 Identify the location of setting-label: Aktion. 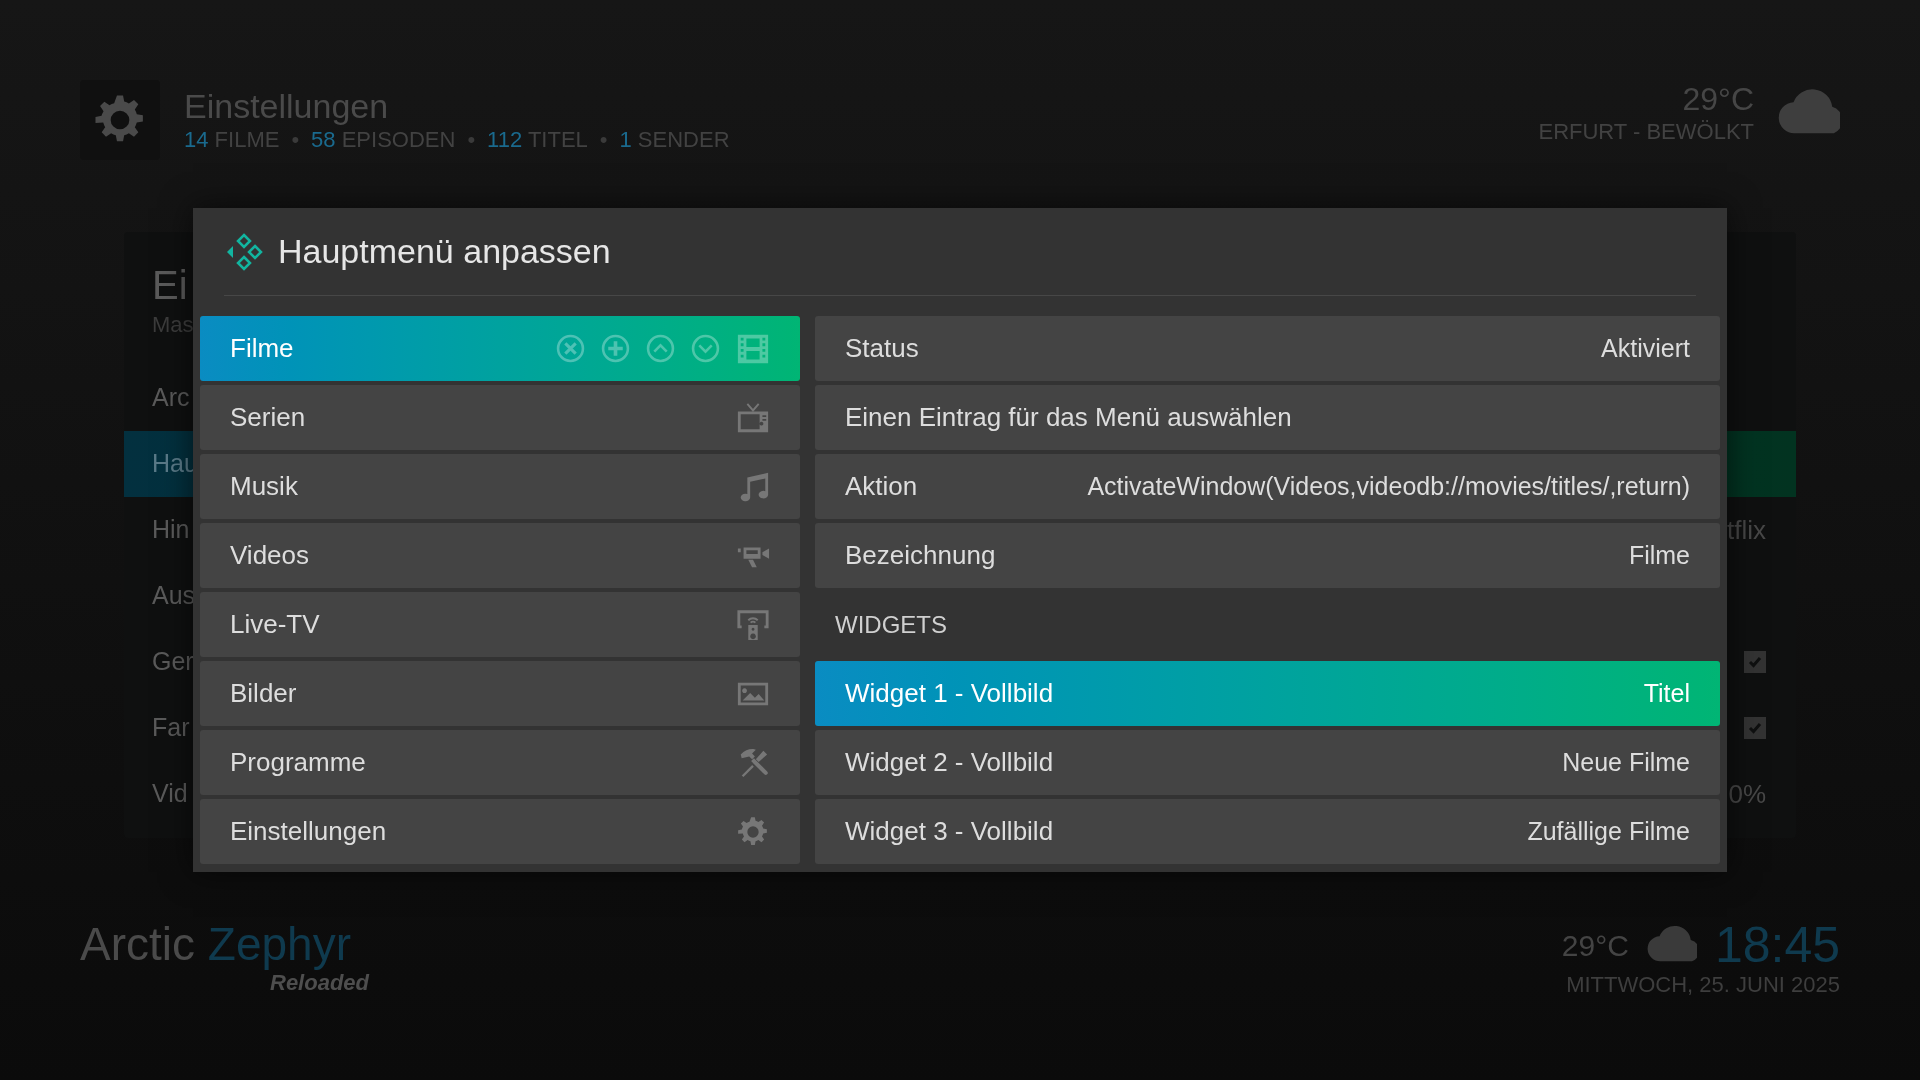
(881, 486).